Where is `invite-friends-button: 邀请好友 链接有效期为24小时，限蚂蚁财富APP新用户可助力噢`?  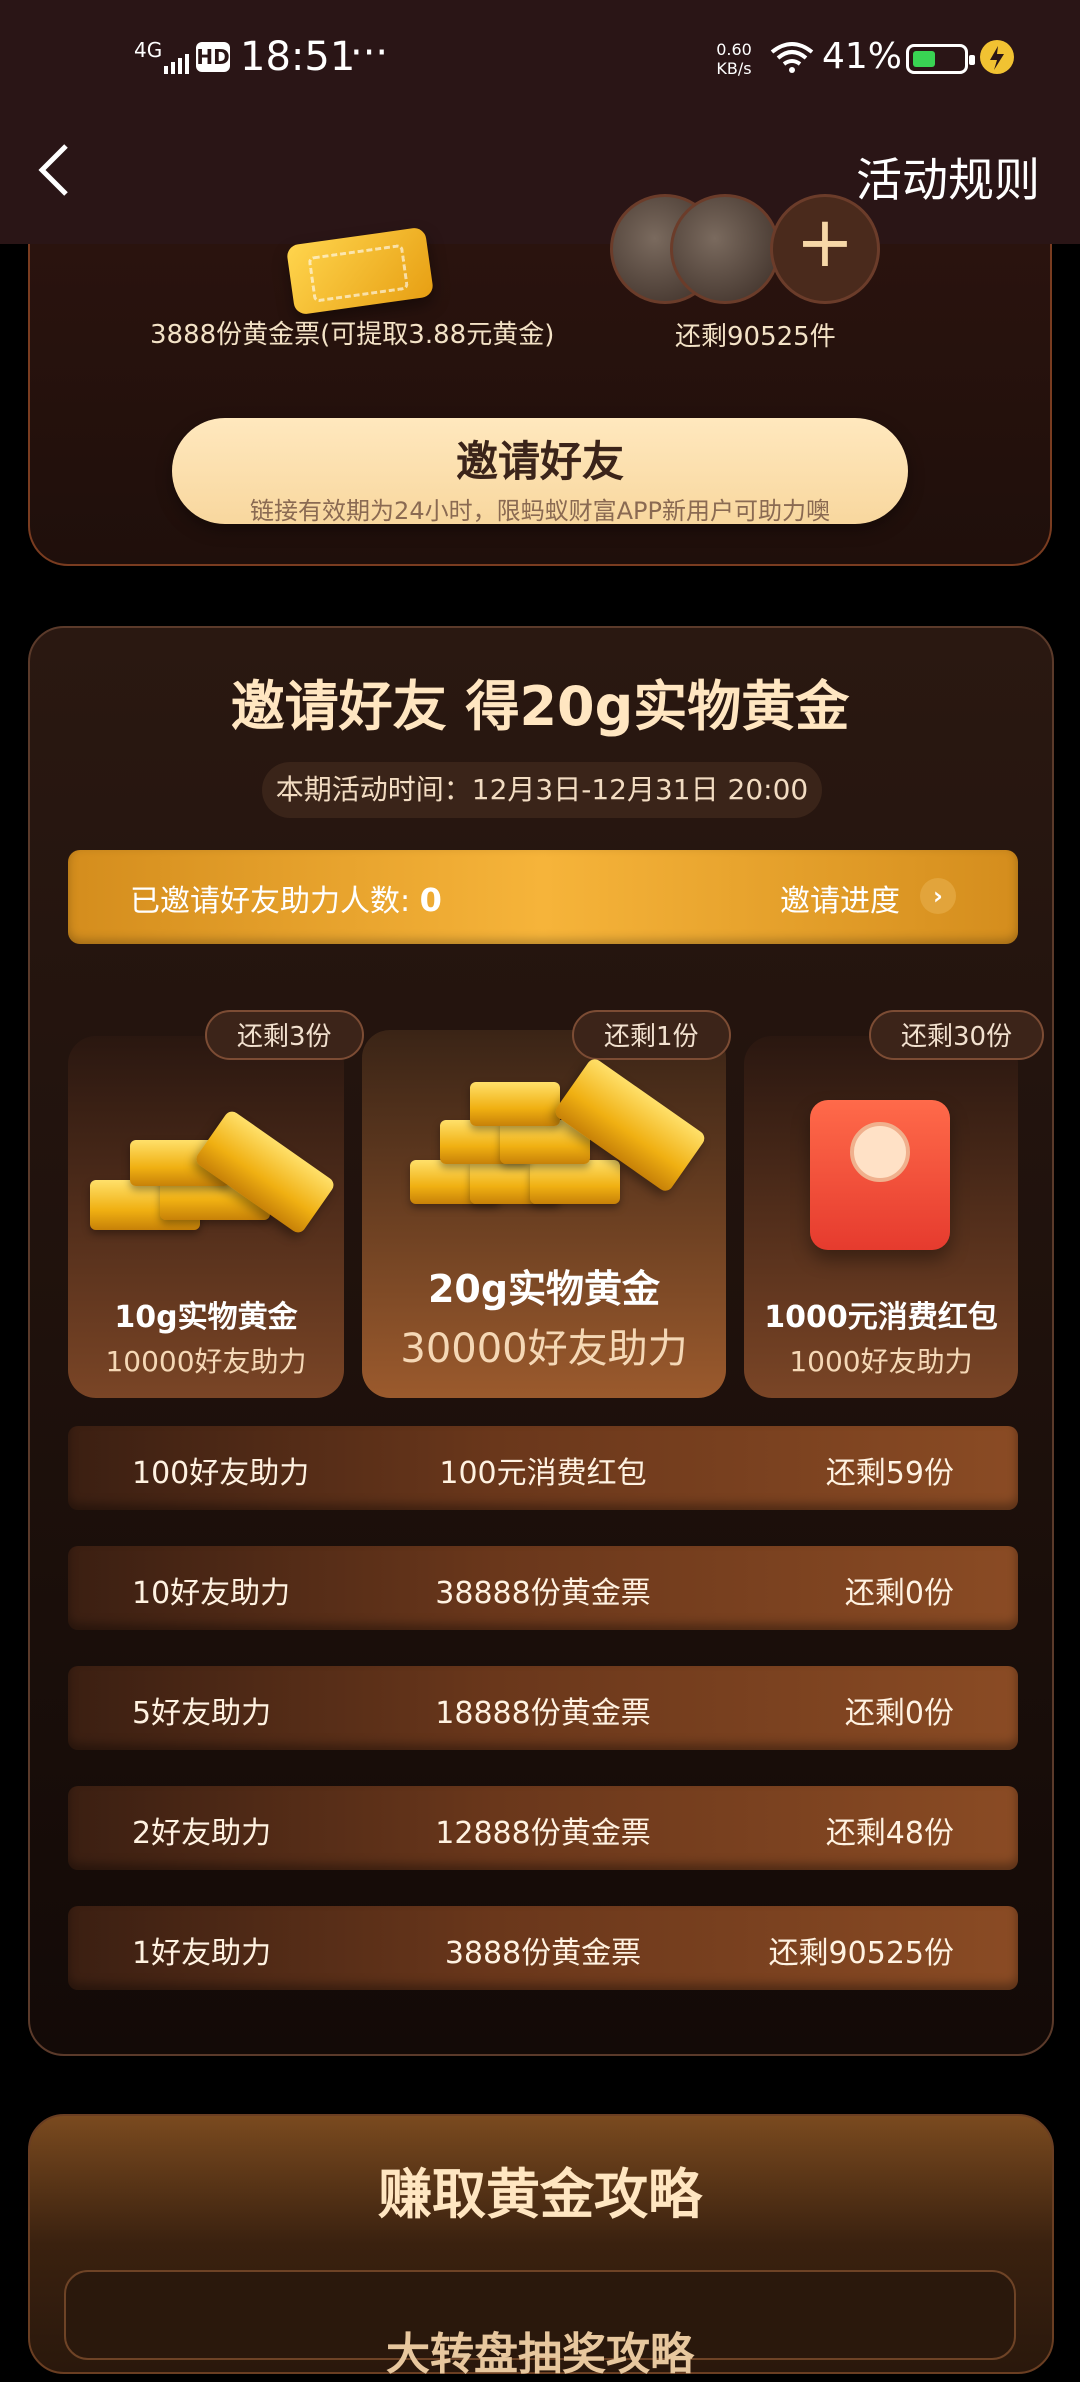
invite-friends-button: 邀请好友 链接有效期为24小时，限蚂蚁财富APP新用户可助力噢 is located at coordinates (540, 471).